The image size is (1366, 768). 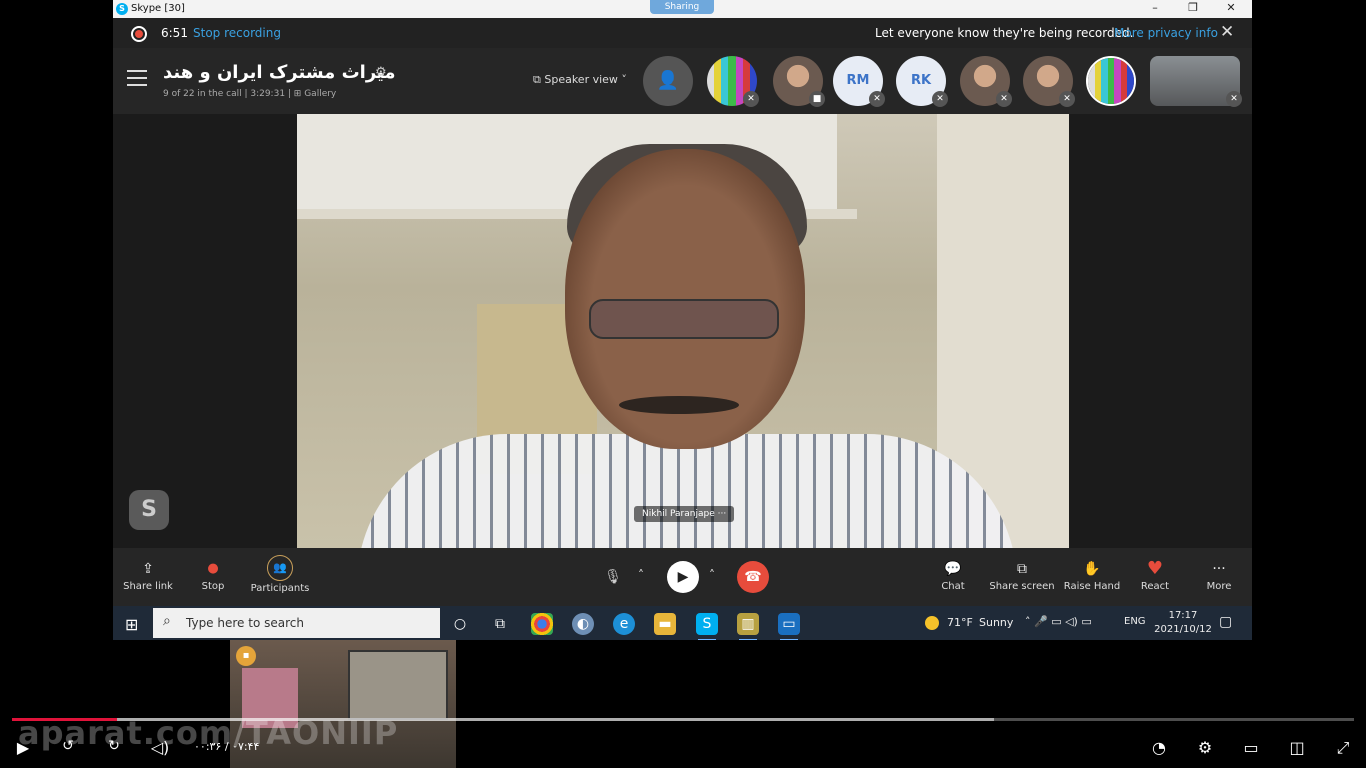 What do you see at coordinates (114, 746) in the screenshot?
I see `forward-icon: ↻` at bounding box center [114, 746].